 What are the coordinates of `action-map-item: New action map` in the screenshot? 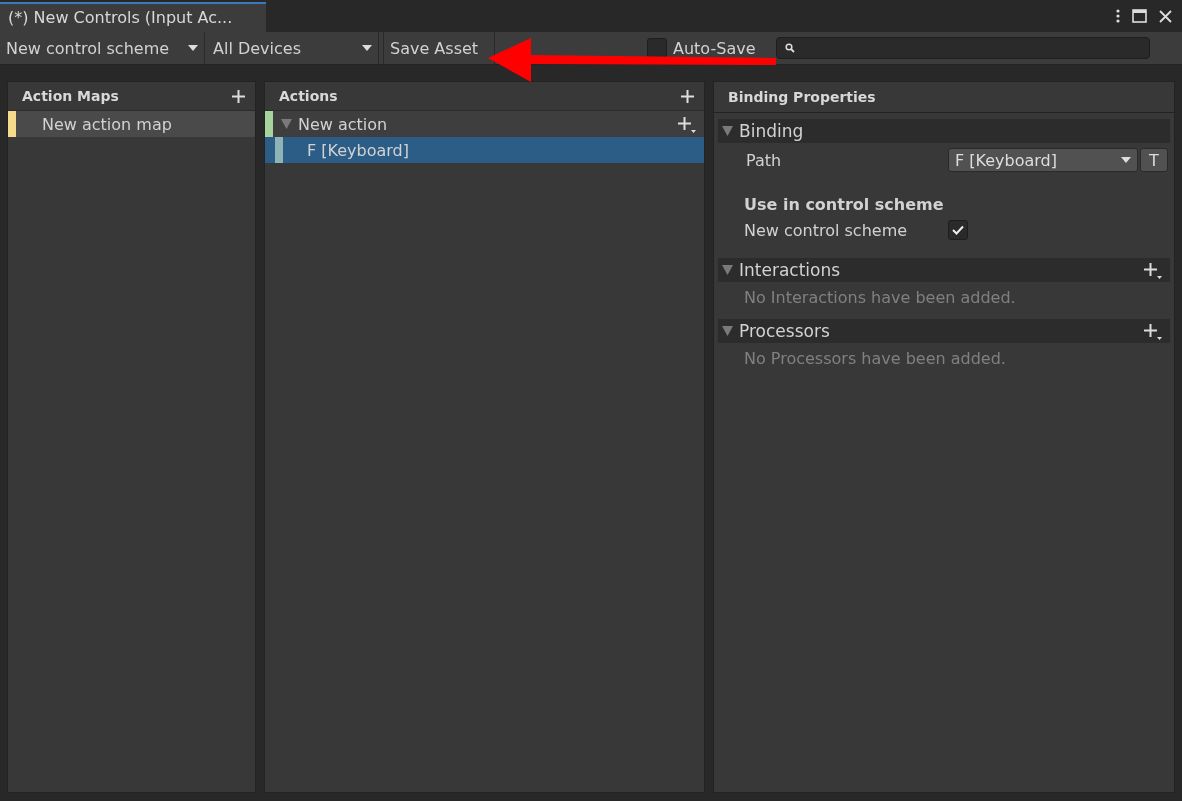 It's located at (131, 124).